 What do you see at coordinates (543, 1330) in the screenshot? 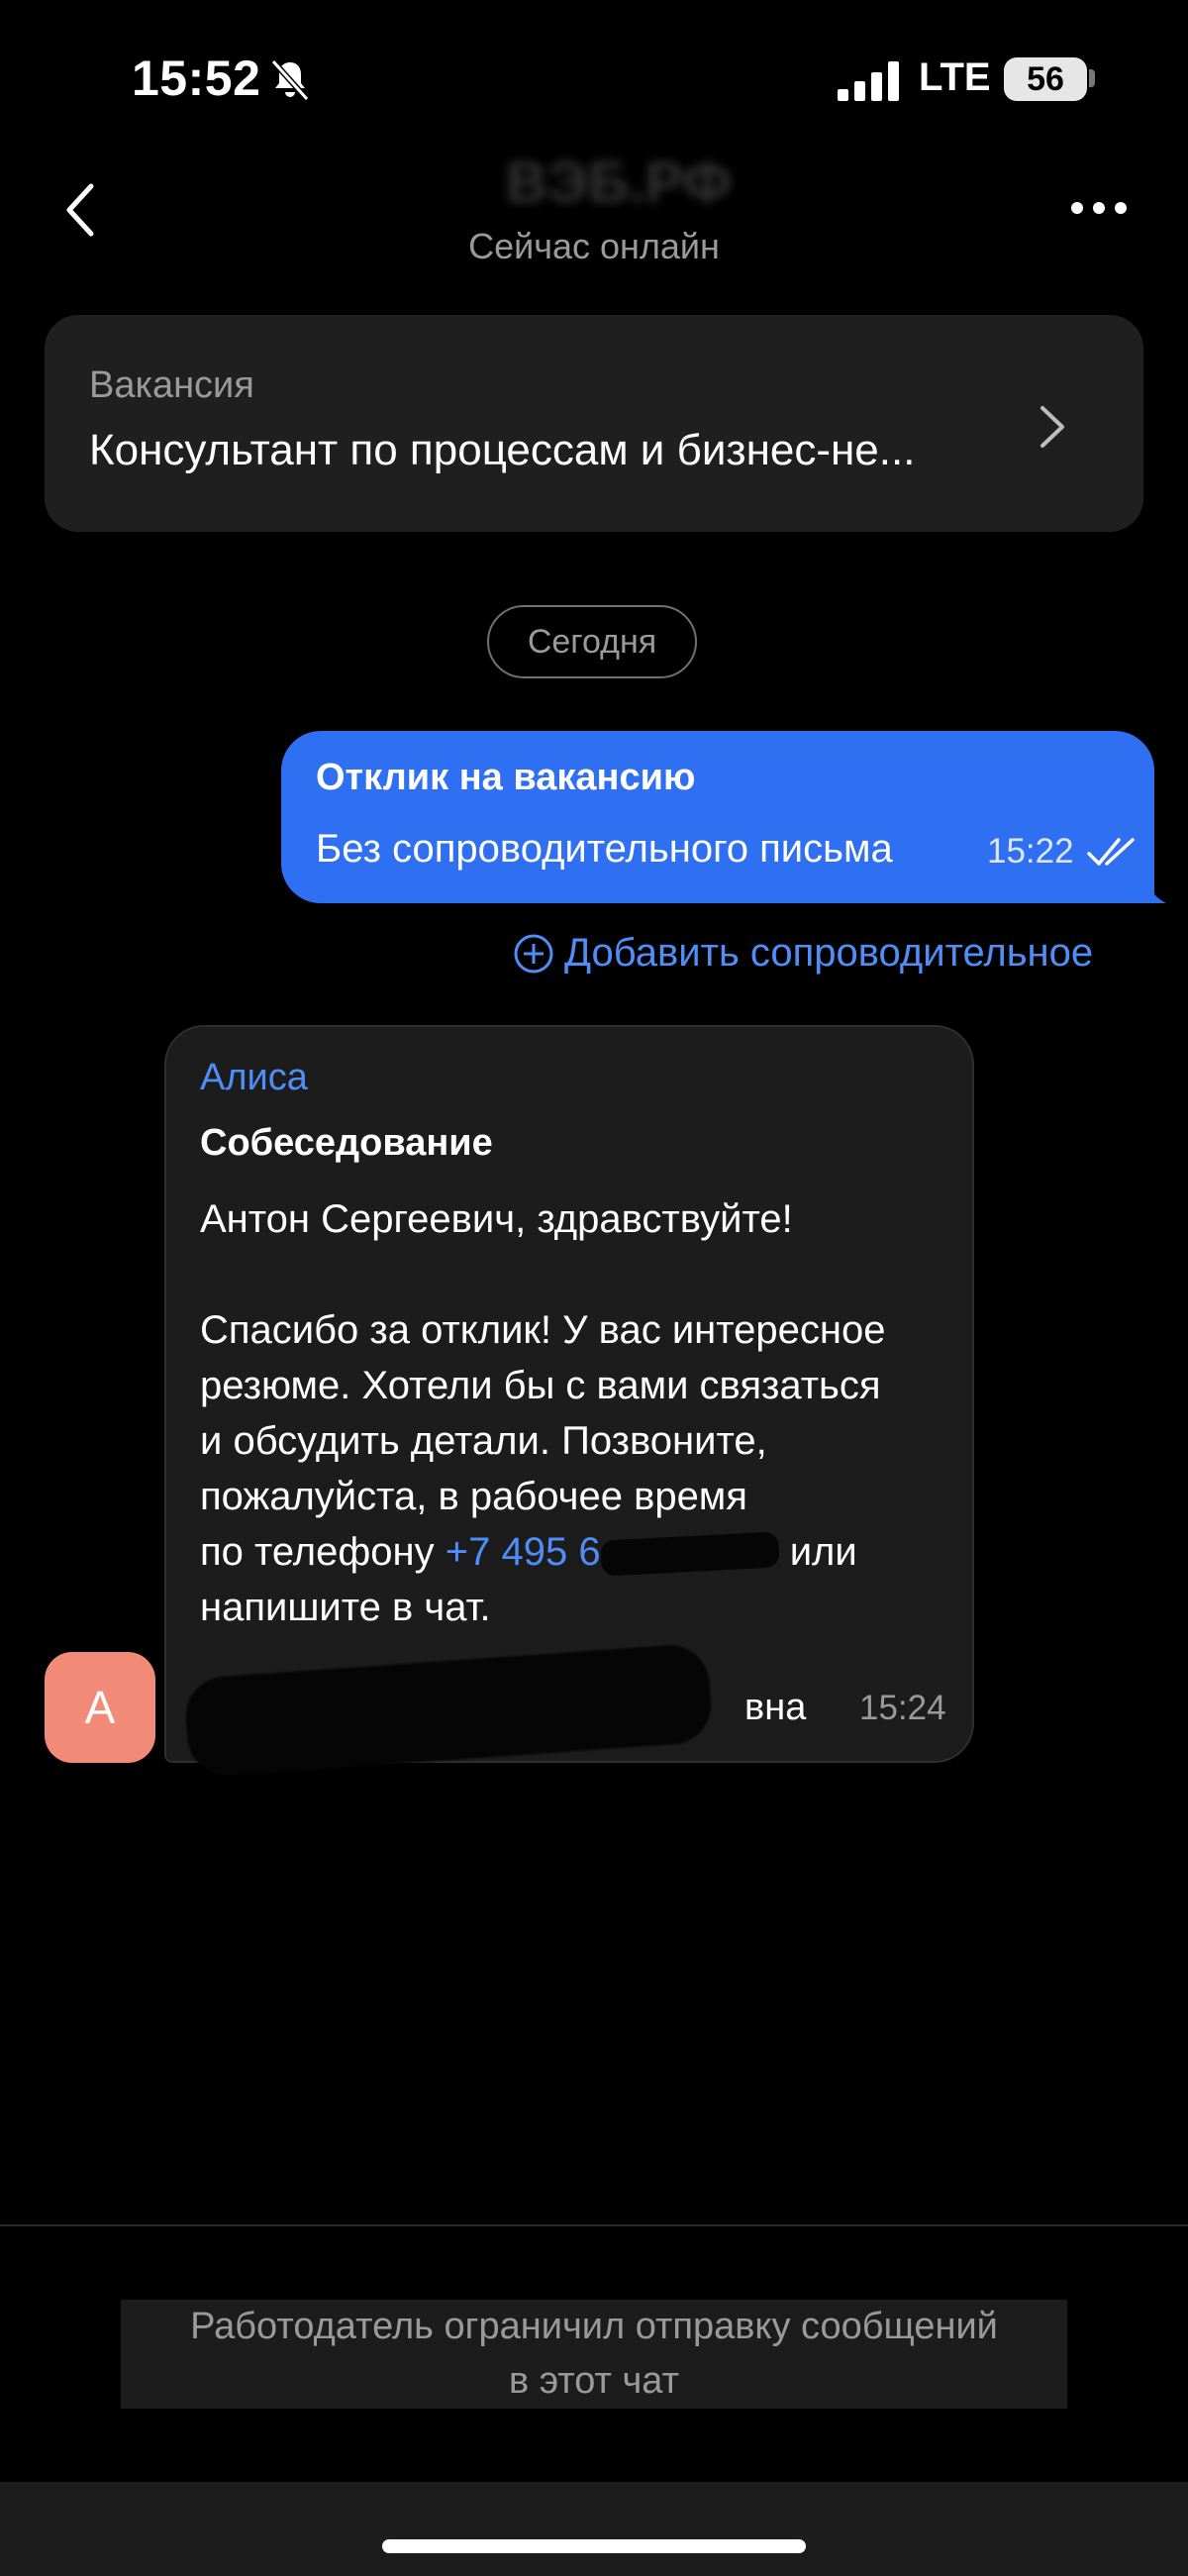
I see `message-line: Спасибо за отклик! У вас интересное` at bounding box center [543, 1330].